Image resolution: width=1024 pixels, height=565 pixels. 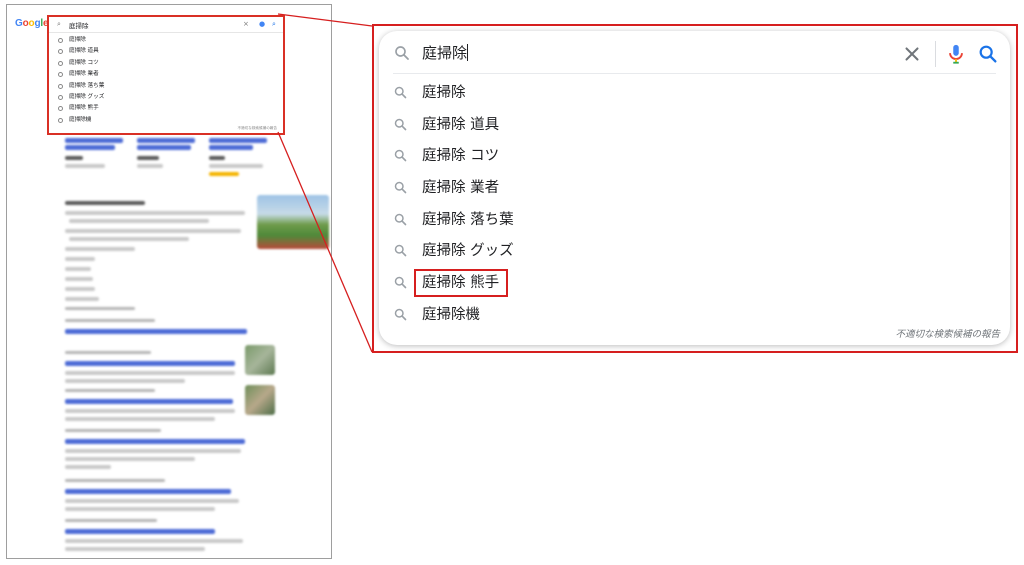 I want to click on mini-suggestion-item: 庭掃除, so click(x=166, y=40).